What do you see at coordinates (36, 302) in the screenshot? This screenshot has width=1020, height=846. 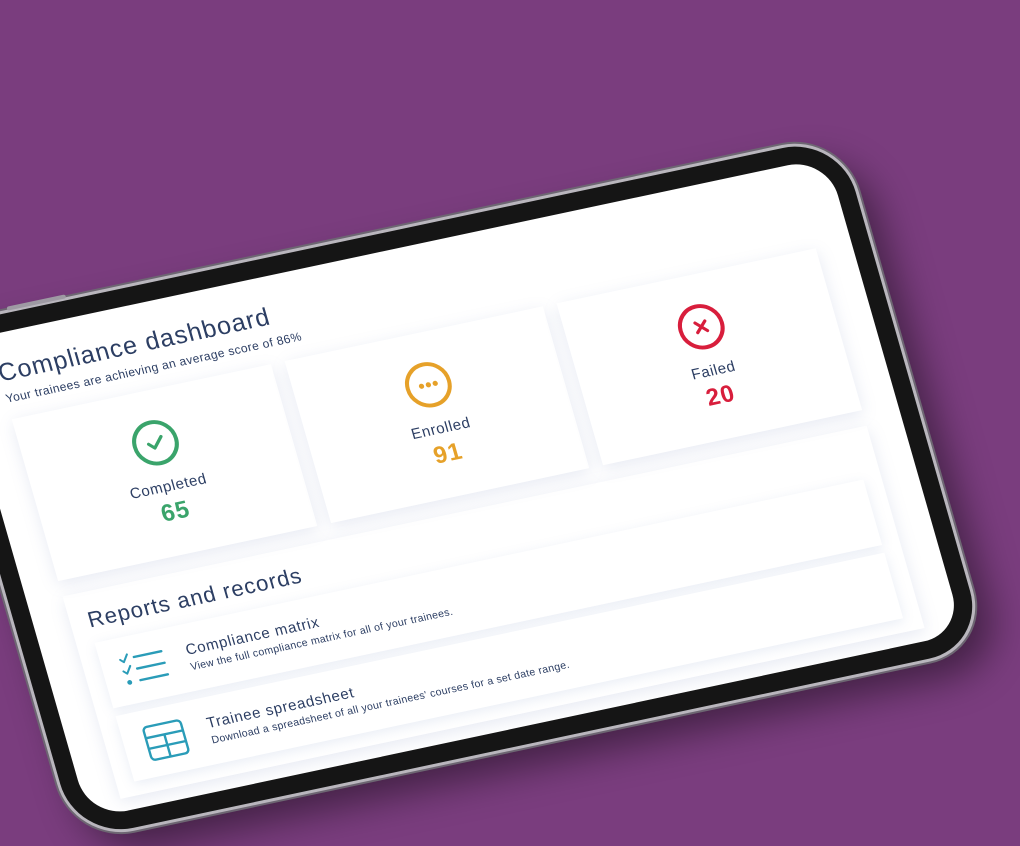 I see `power-button` at bounding box center [36, 302].